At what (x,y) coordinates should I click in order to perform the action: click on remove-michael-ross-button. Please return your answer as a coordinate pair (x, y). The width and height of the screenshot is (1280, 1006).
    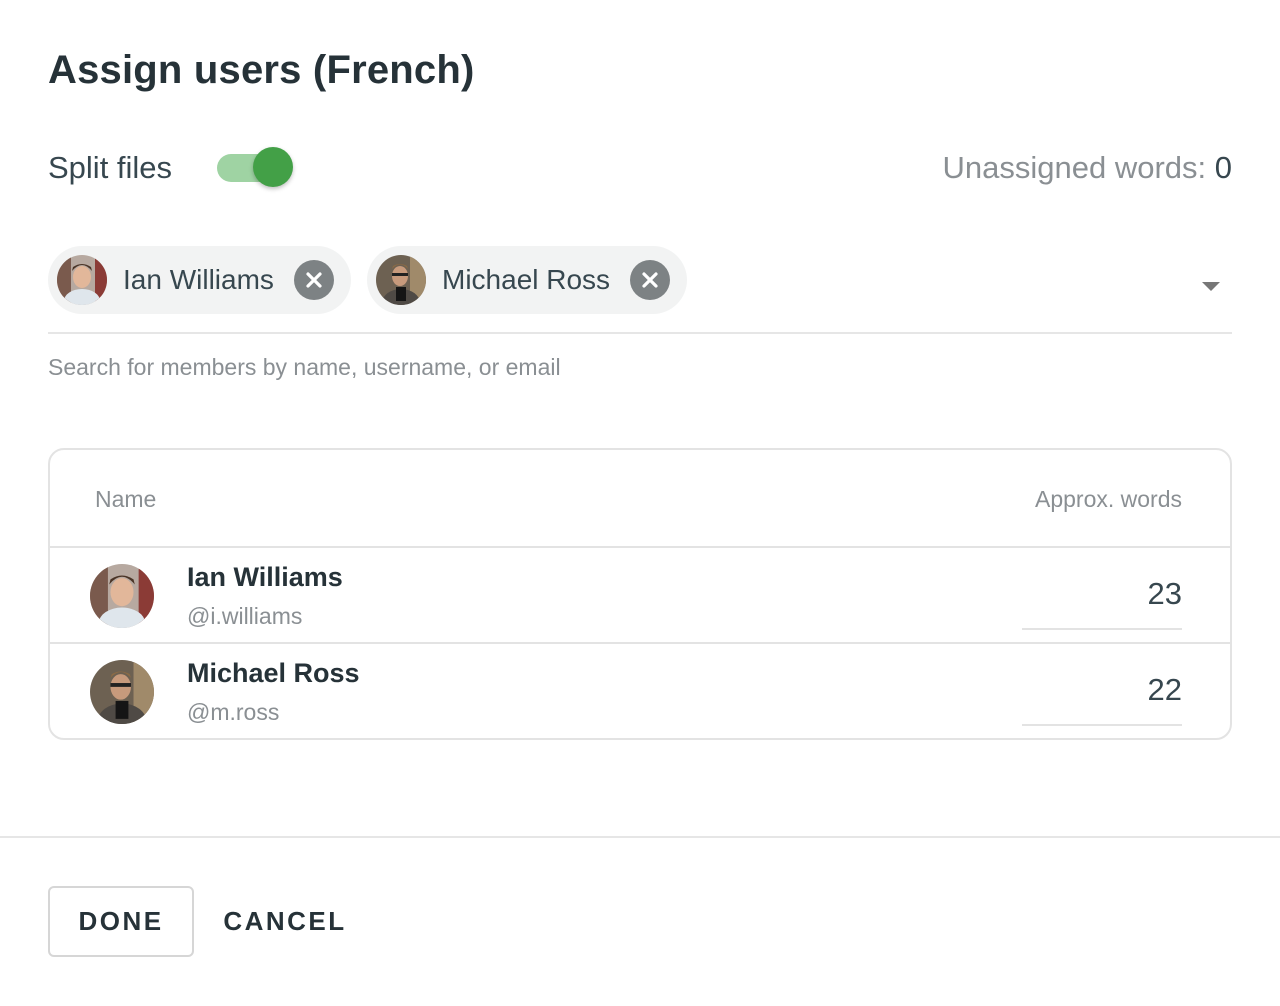
    Looking at the image, I should click on (650, 280).